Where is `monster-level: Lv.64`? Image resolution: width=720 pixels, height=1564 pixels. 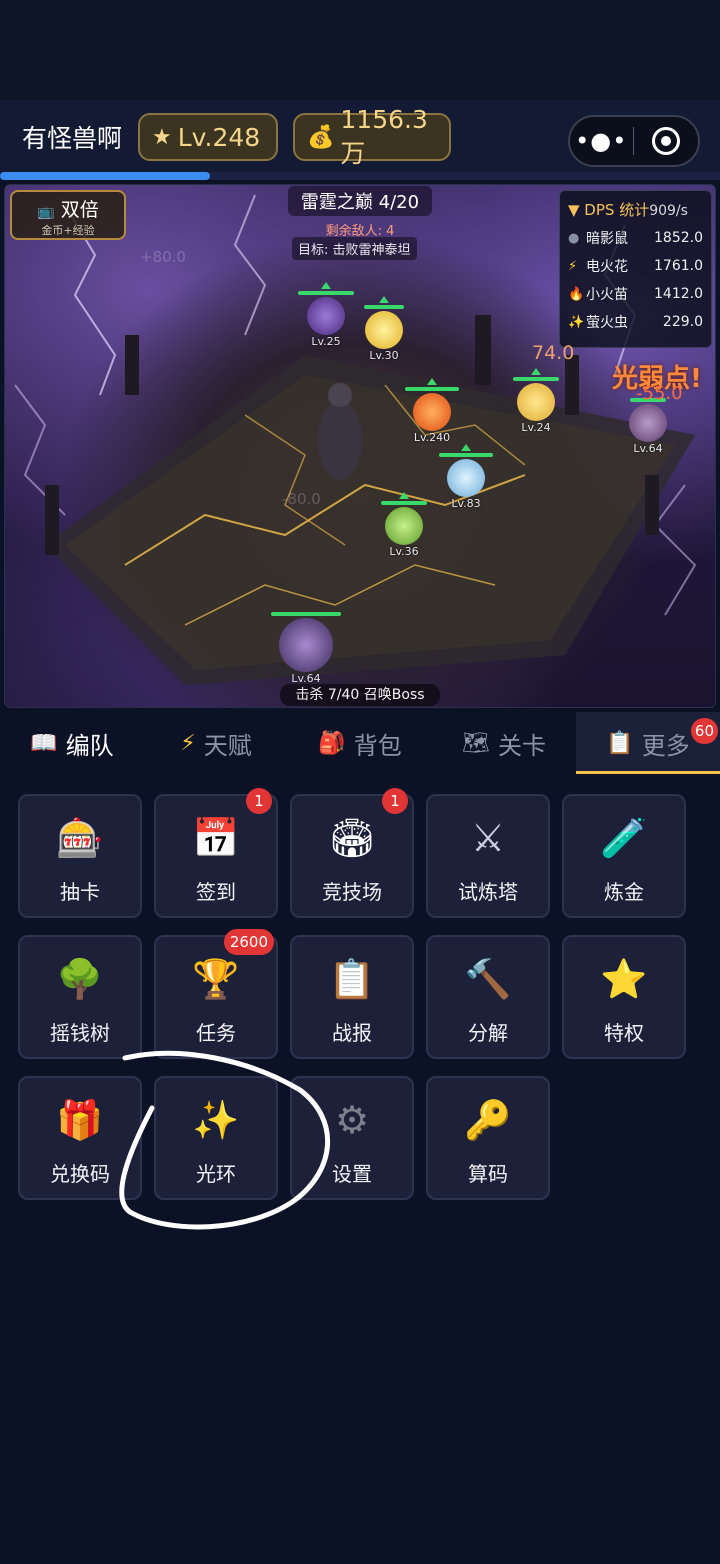
monster-level: Lv.64 is located at coordinates (648, 448).